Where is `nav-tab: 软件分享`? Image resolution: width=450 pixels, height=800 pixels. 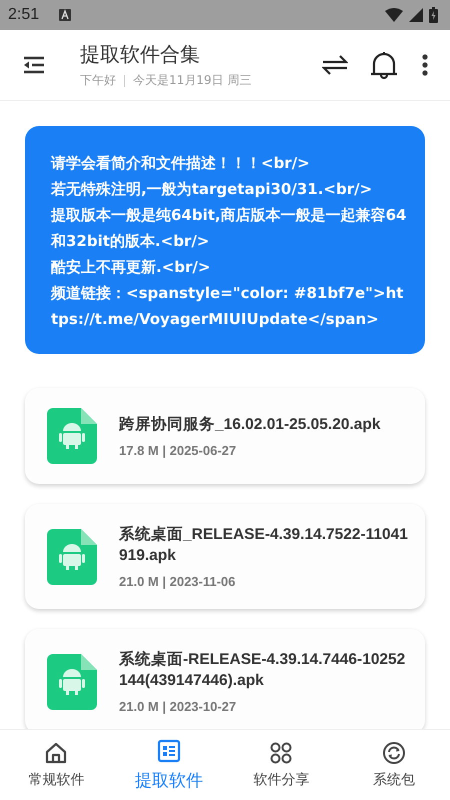
nav-tab: 软件分享 is located at coordinates (281, 765).